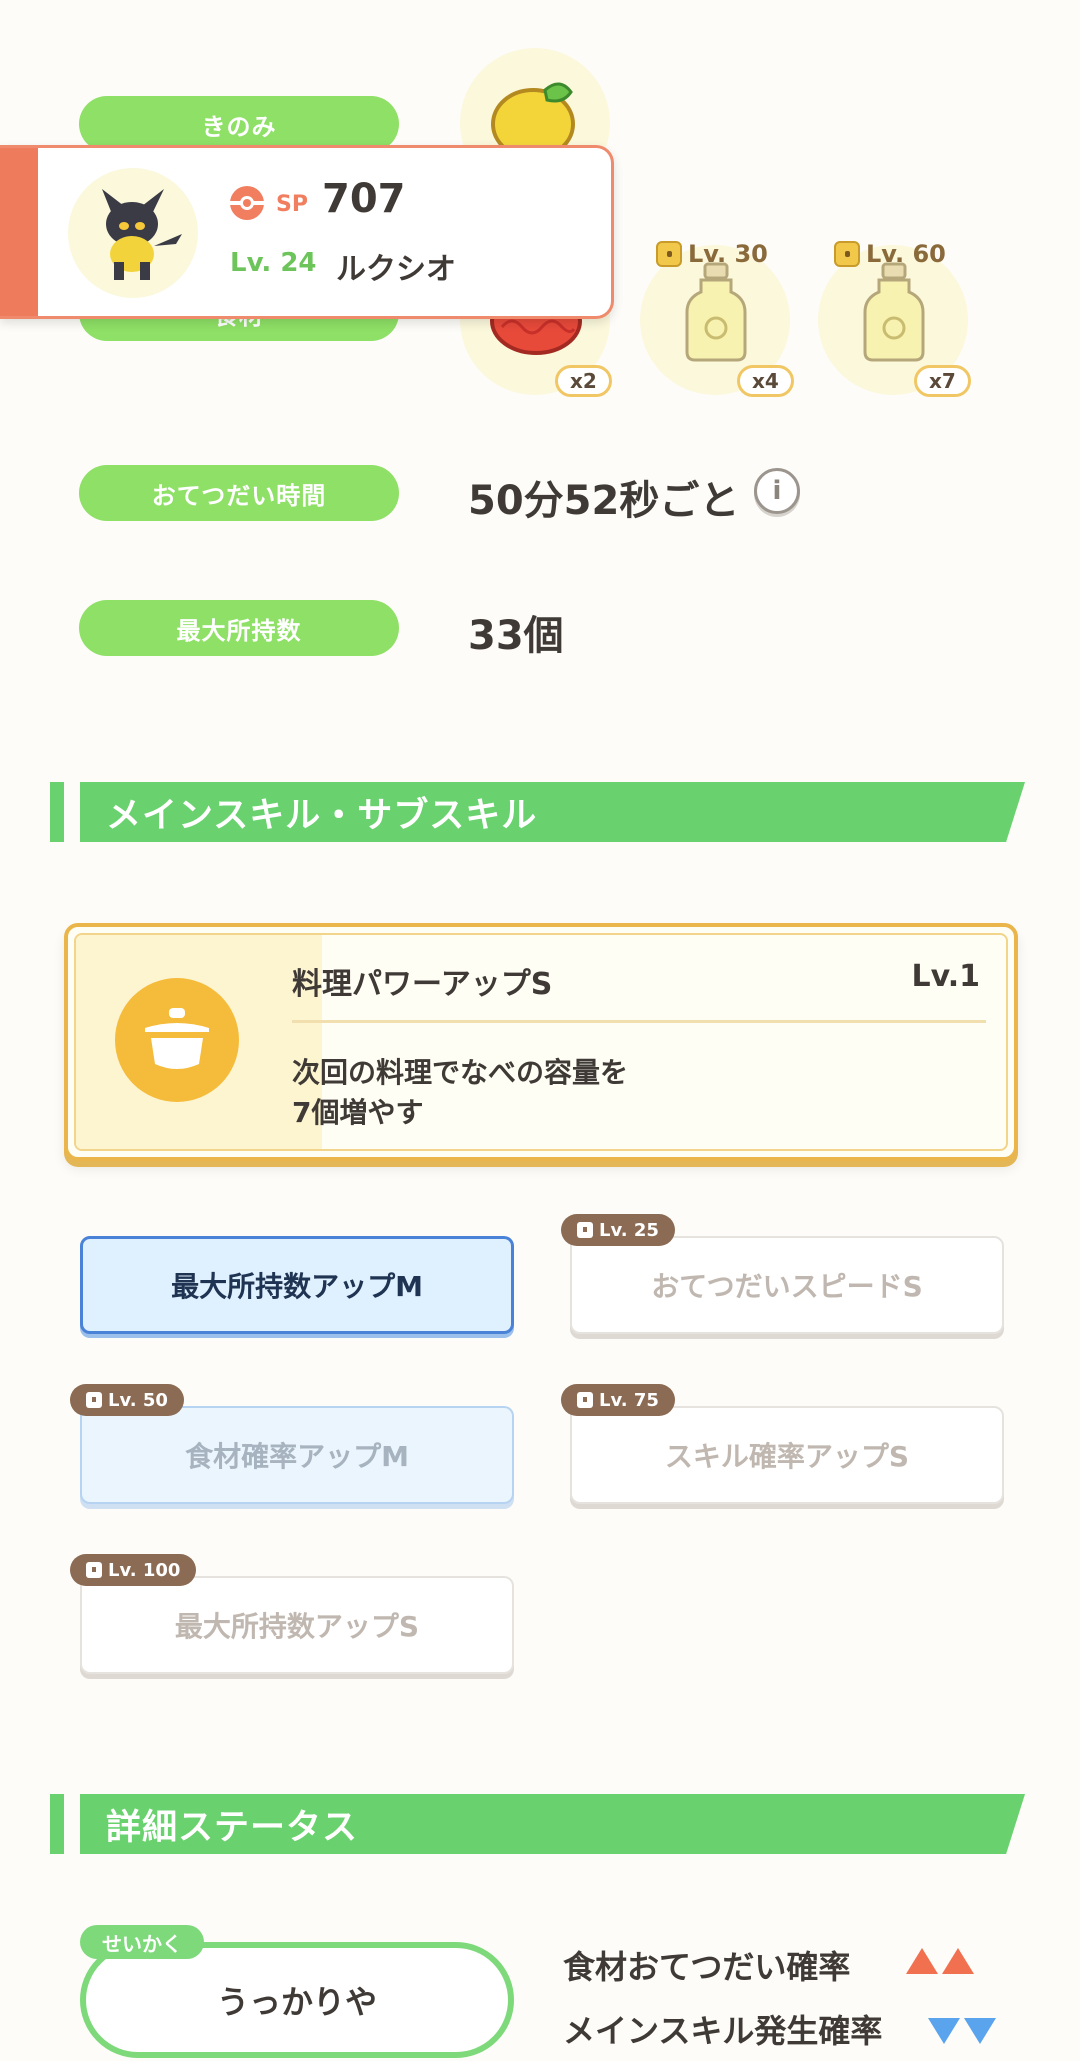  What do you see at coordinates (552, 812) in the screenshot?
I see `skills-section-title: メインスキル・サブスキル` at bounding box center [552, 812].